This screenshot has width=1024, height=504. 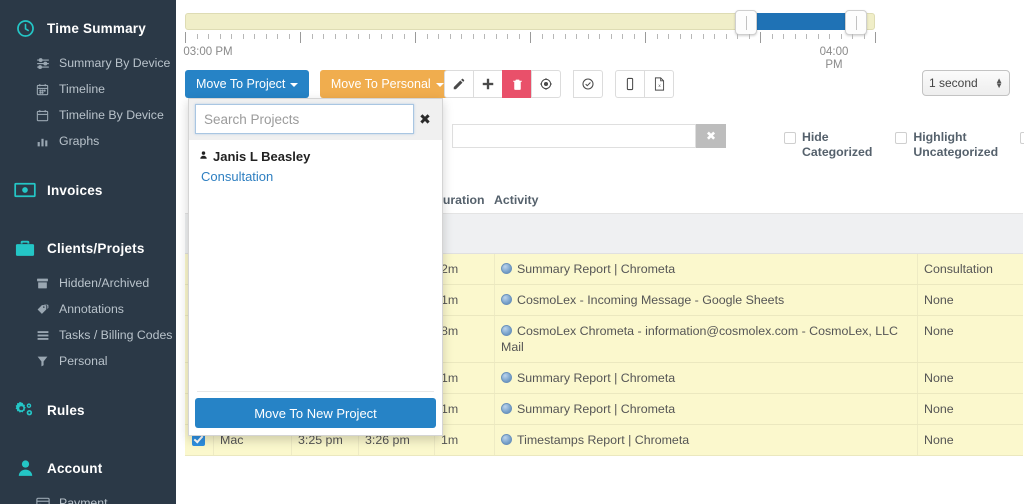 I want to click on sidebar-item-clients-projects: Clients/Projets, so click(x=88, y=248).